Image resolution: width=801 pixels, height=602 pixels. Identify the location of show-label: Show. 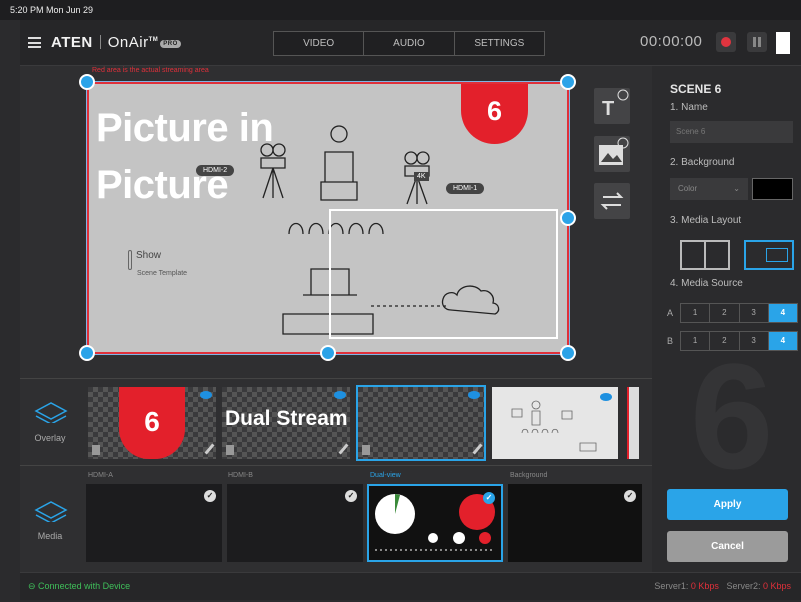
(149, 255).